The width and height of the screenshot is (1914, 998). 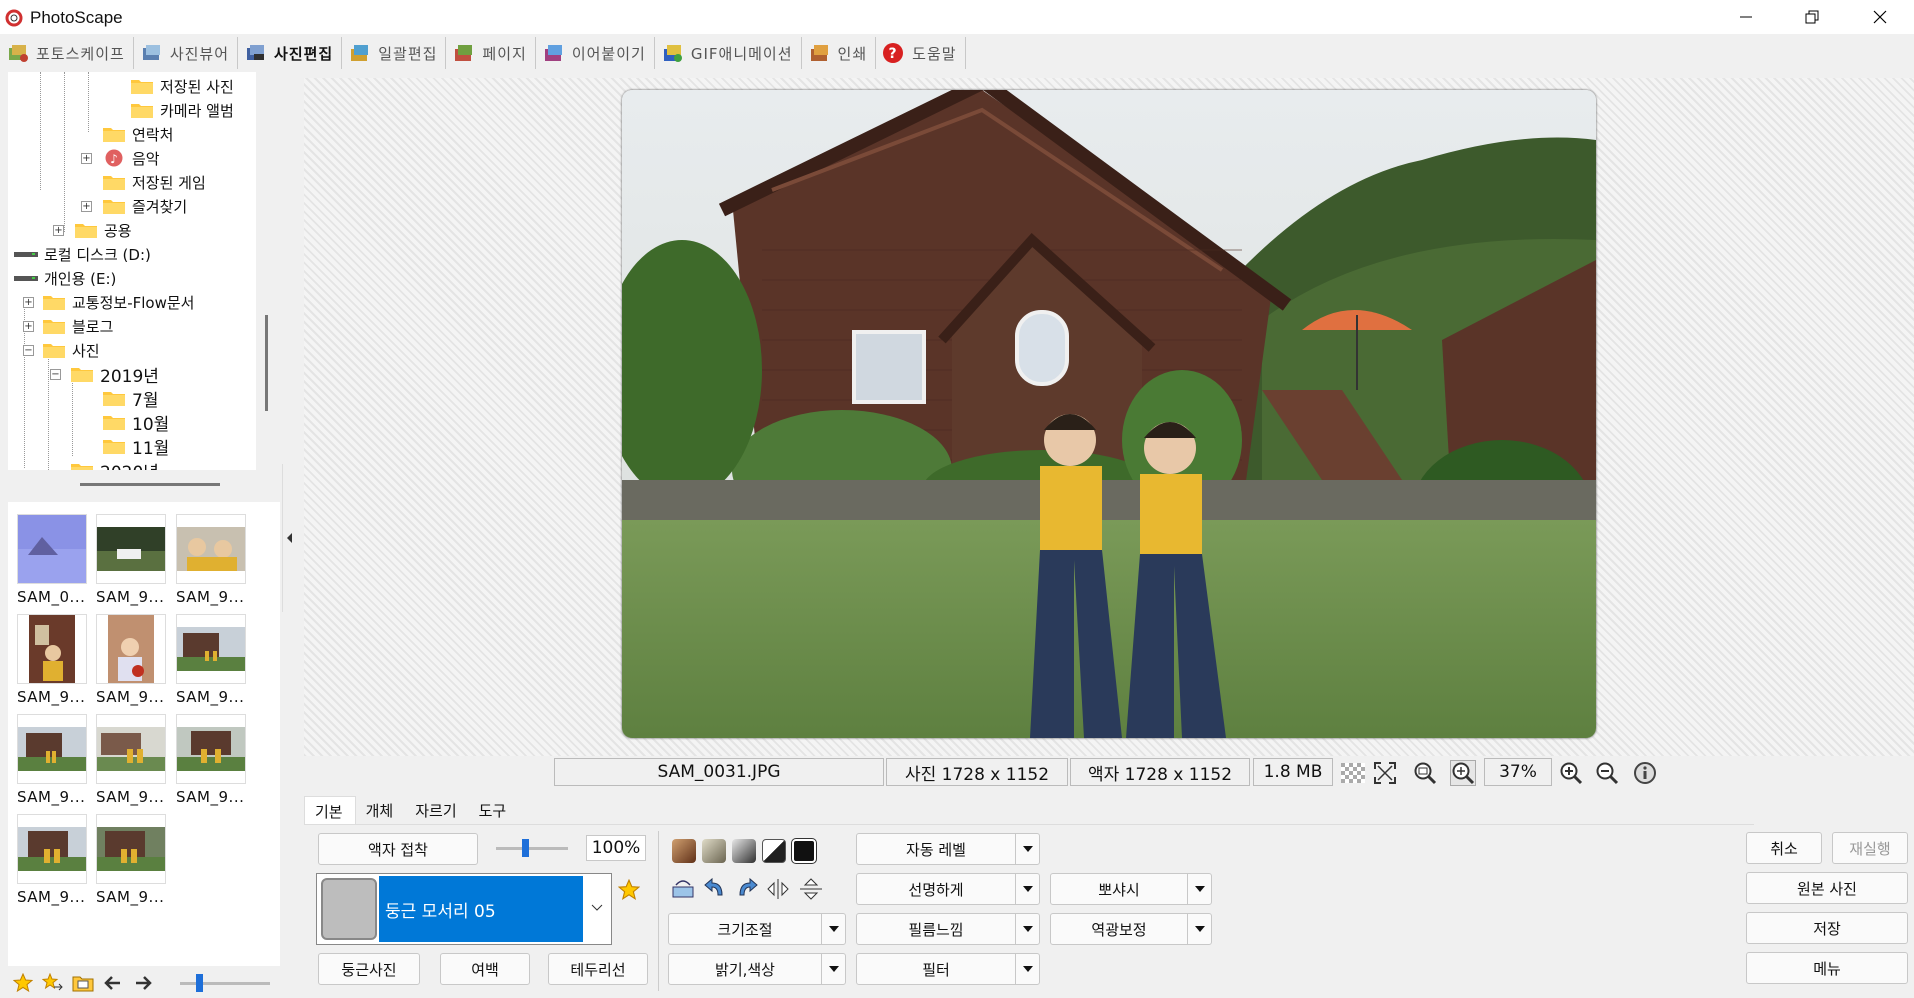 What do you see at coordinates (225, 983) in the screenshot?
I see `thumbnail-size-slider` at bounding box center [225, 983].